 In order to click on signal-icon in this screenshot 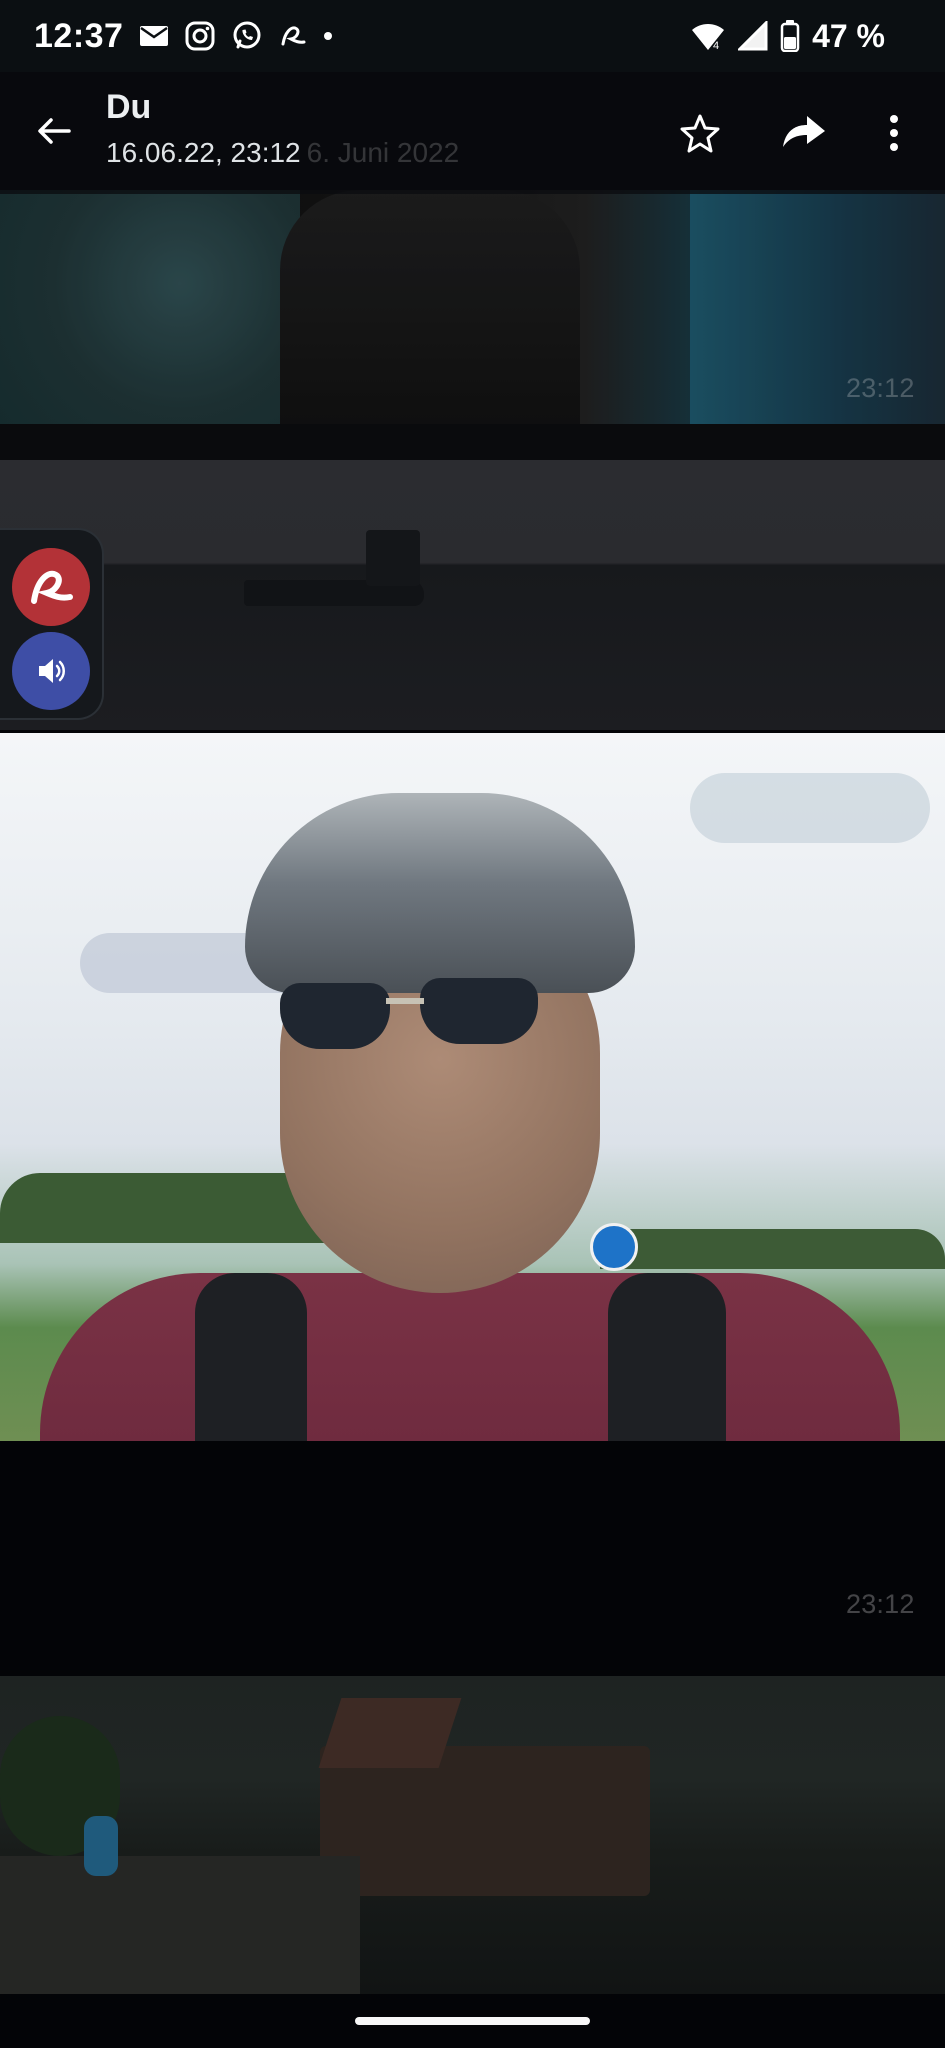, I will do `click(753, 36)`.